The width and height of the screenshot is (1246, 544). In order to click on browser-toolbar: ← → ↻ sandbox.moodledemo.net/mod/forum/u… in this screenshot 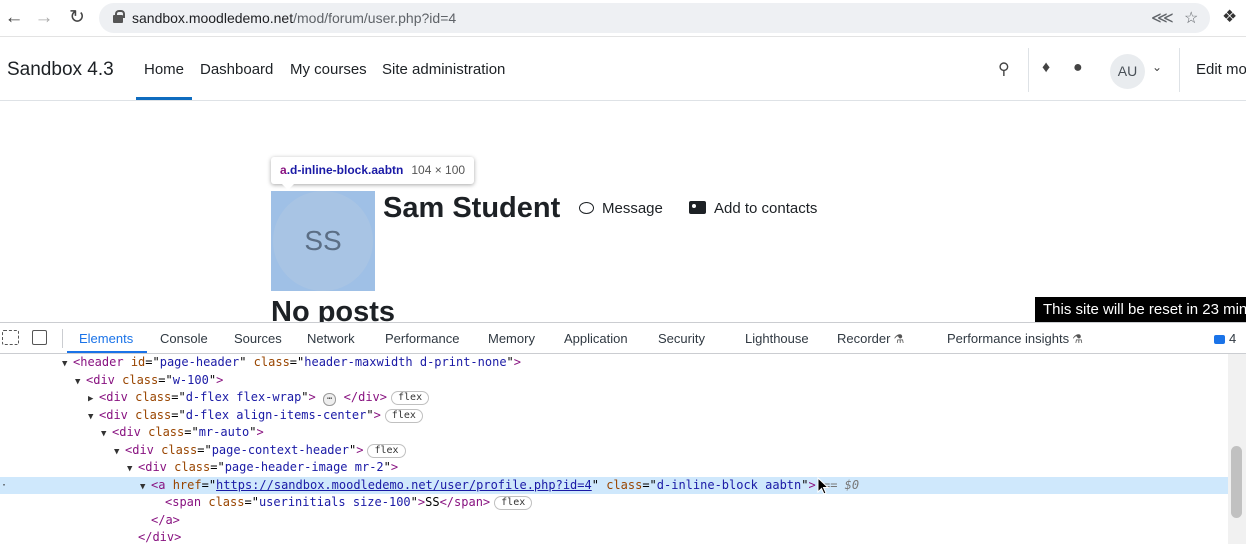, I will do `click(623, 18)`.